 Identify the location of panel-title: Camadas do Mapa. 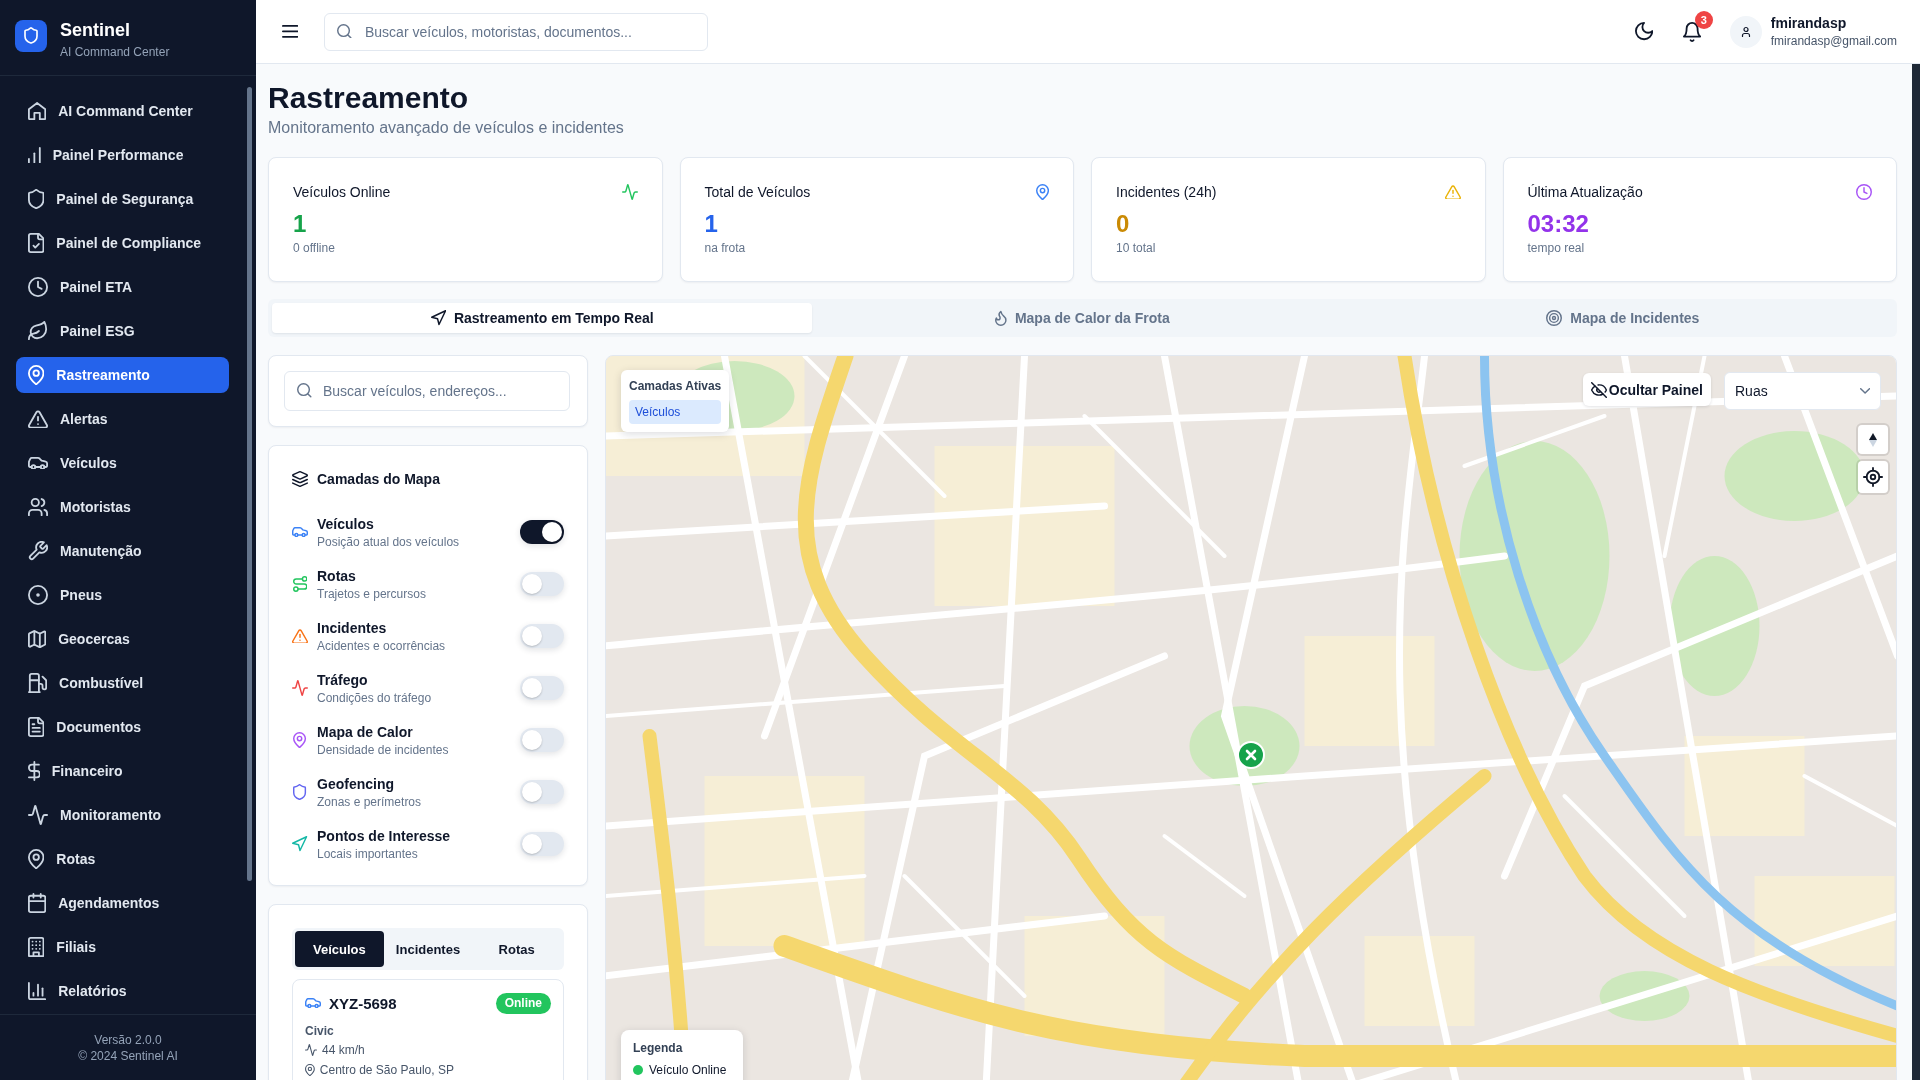
(378, 479).